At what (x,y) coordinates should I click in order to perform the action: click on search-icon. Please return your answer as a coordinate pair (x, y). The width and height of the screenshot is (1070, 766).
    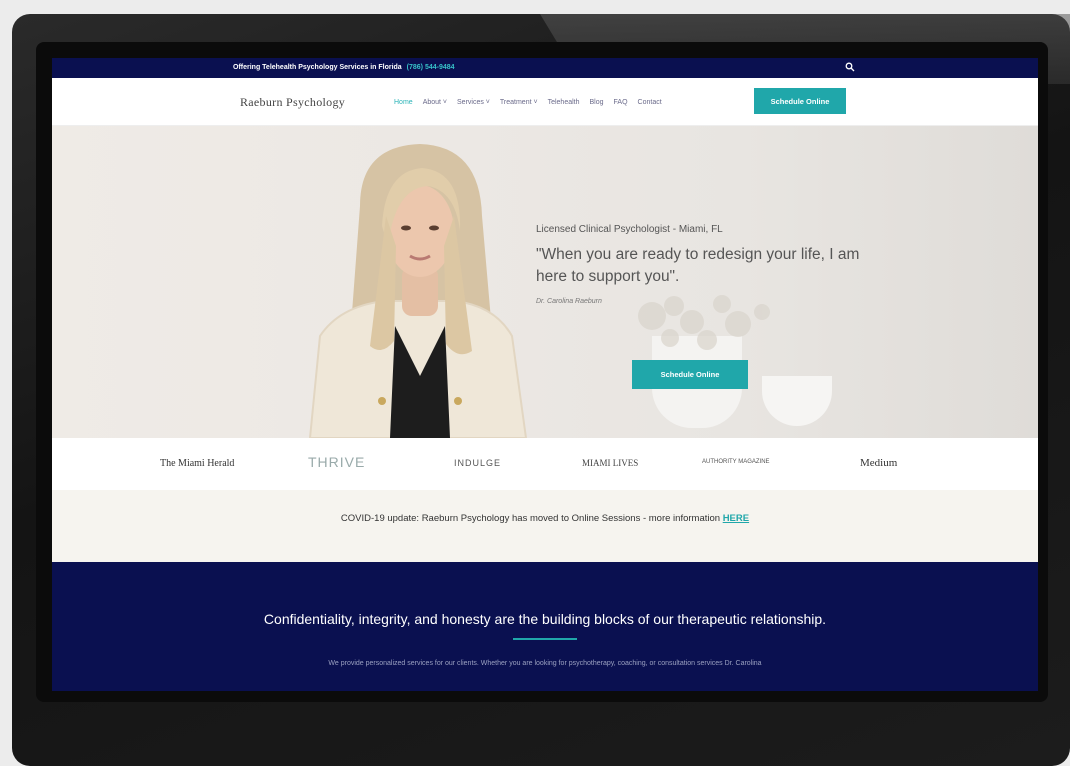
    Looking at the image, I should click on (850, 67).